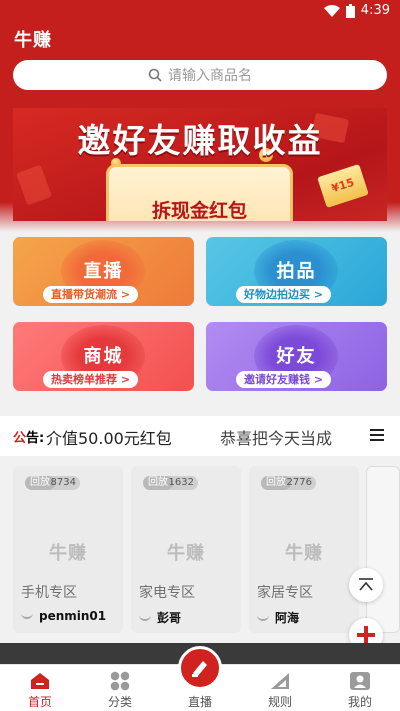  What do you see at coordinates (52, 483) in the screenshot?
I see `replay-badge: 回放 8734` at bounding box center [52, 483].